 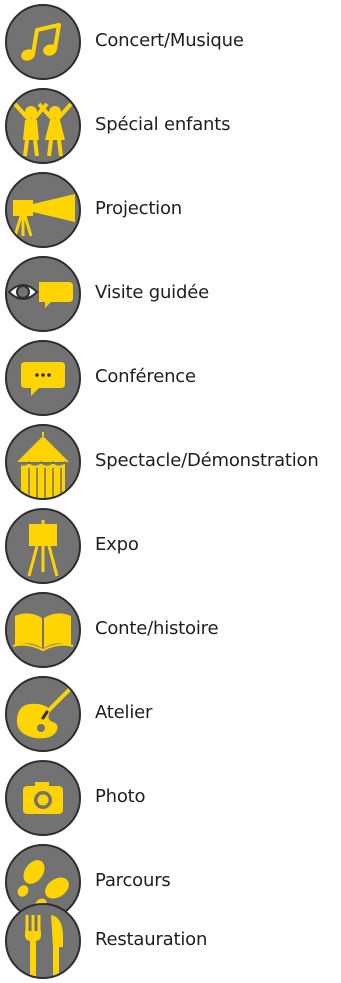 I want to click on easel-icon, so click(x=43, y=546).